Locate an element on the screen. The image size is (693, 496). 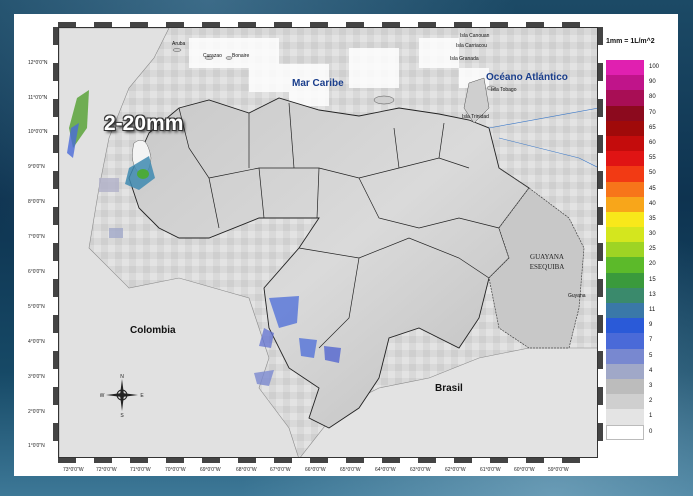
compass-rose-icon: N S E W is located at coordinates (122, 396).